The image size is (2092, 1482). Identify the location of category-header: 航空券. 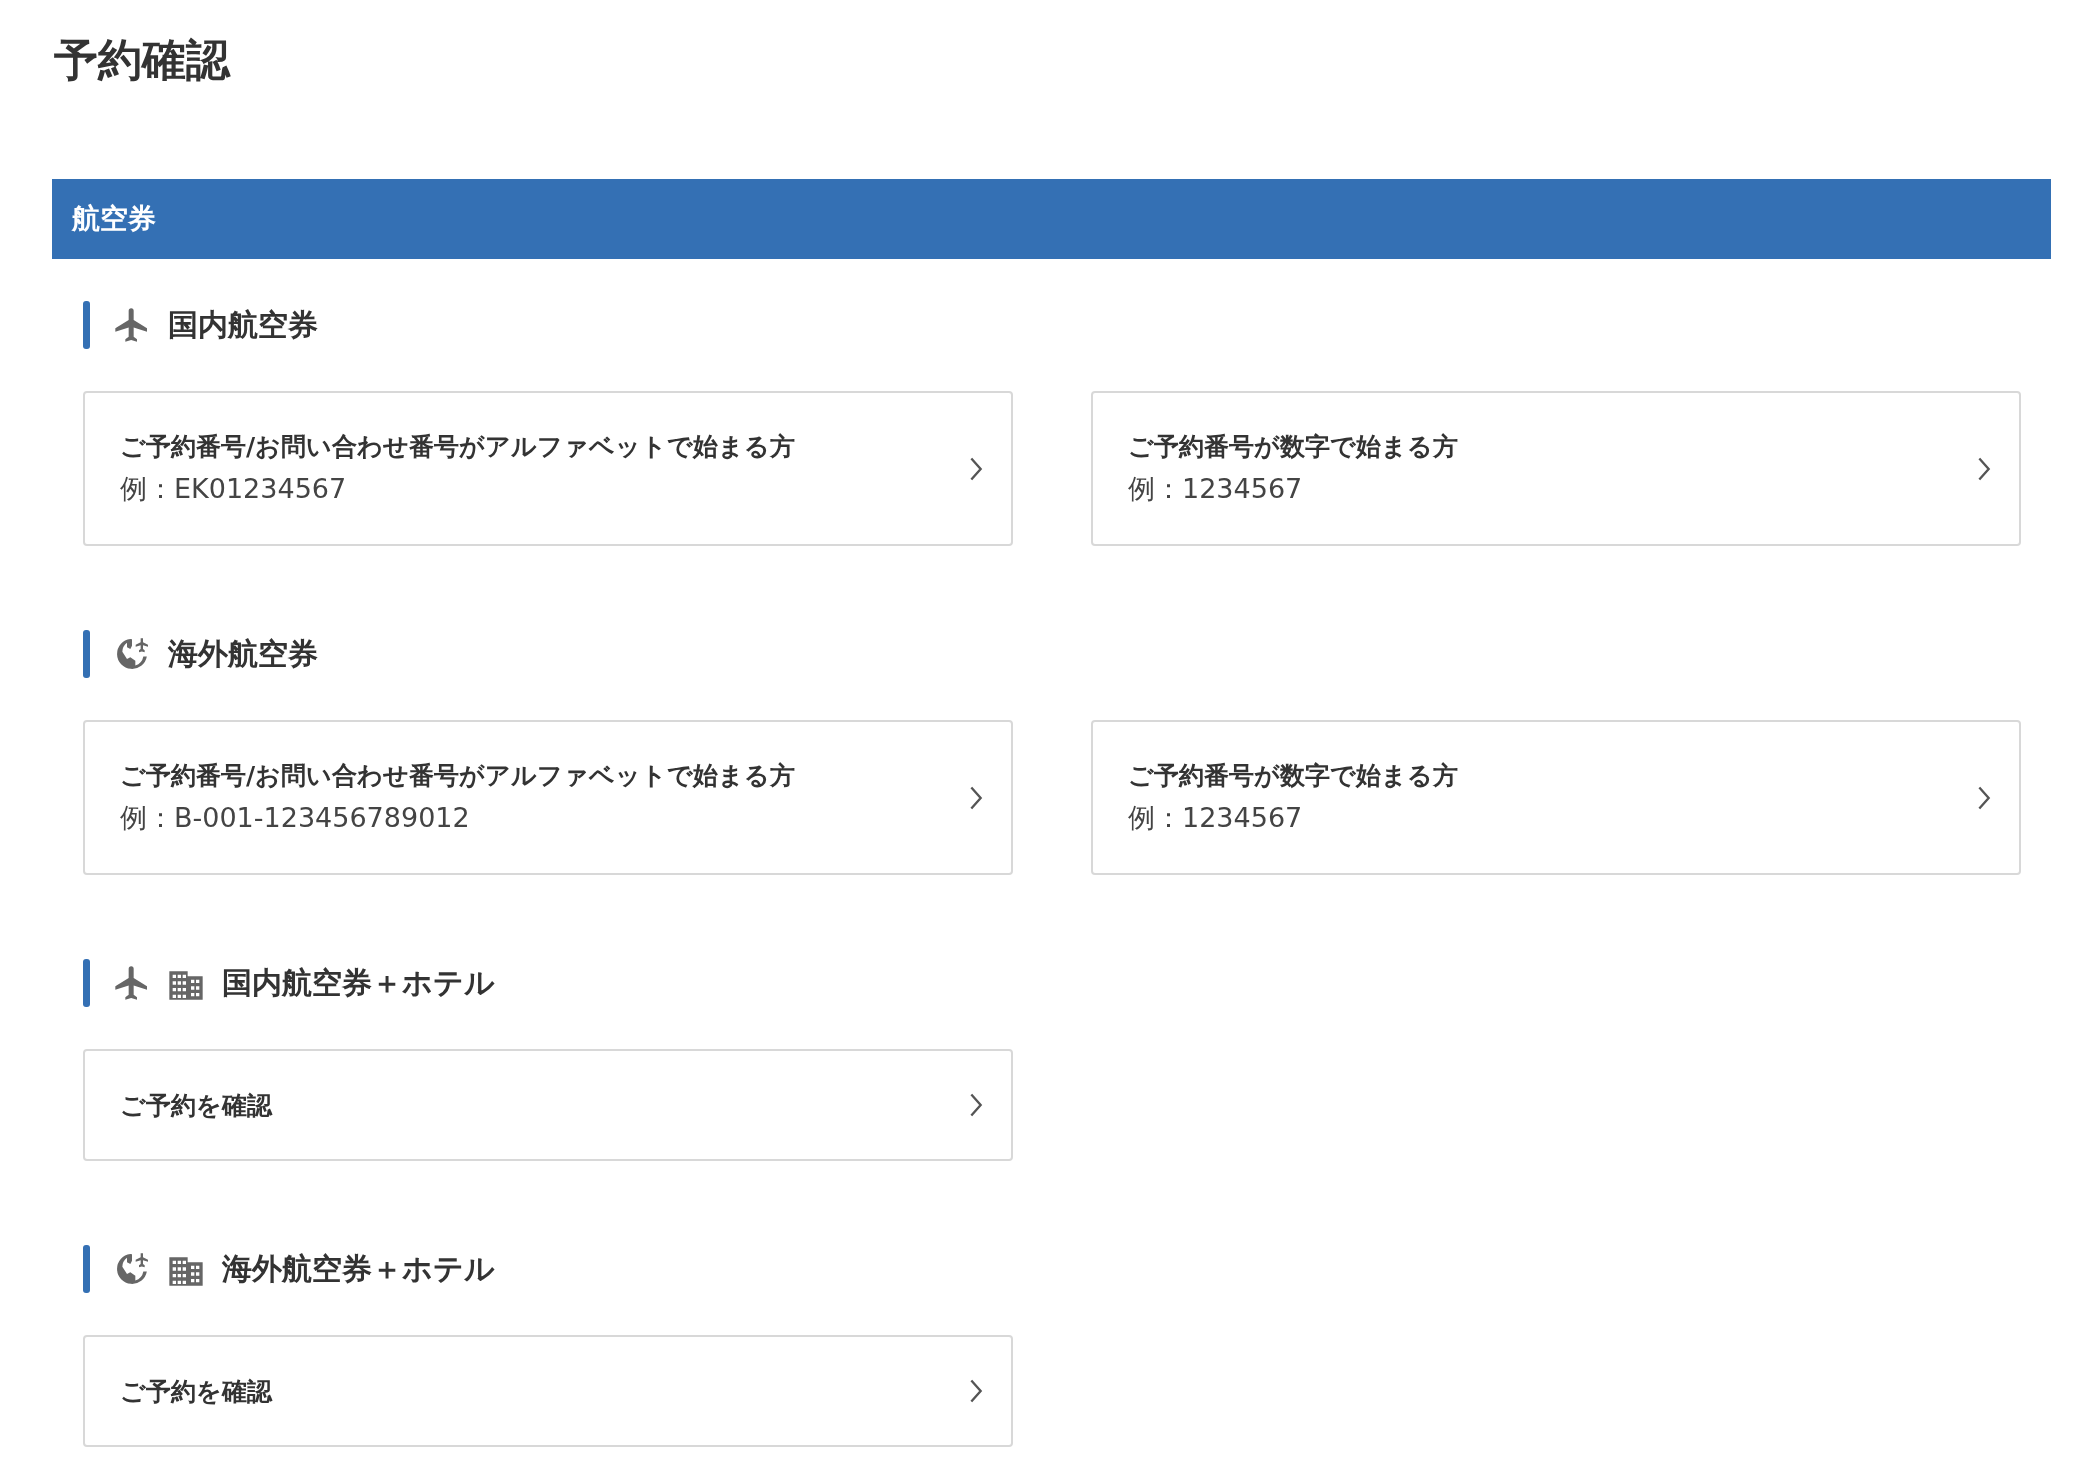
(1051, 219).